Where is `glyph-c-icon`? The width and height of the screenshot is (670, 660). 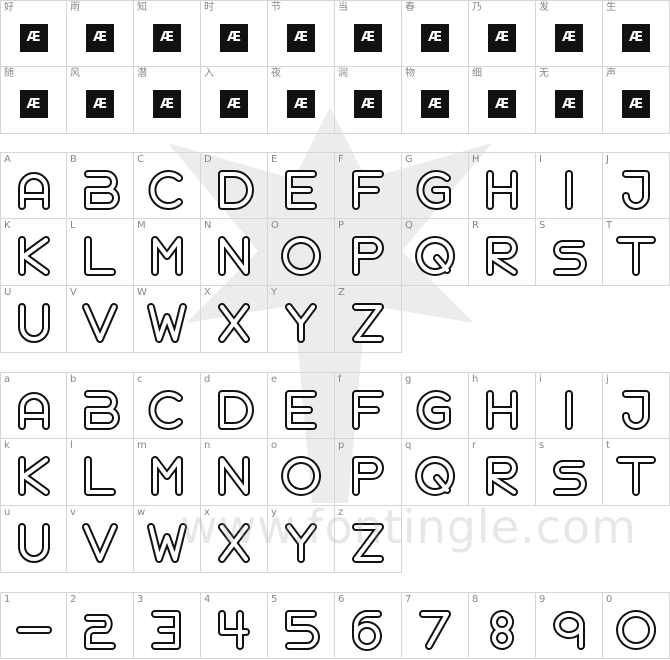
glyph-c-icon is located at coordinates (165, 409).